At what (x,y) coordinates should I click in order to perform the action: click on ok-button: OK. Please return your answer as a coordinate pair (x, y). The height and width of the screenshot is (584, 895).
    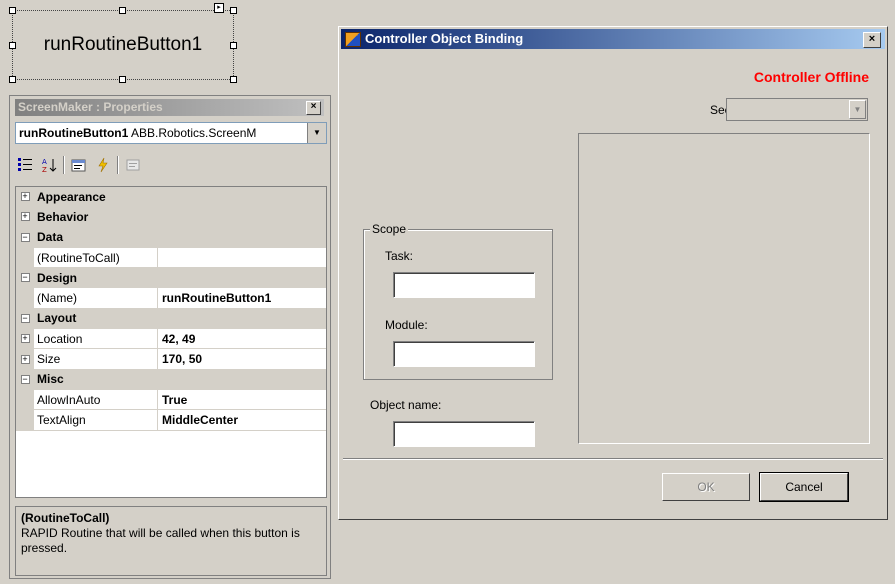
    Looking at the image, I should click on (706, 487).